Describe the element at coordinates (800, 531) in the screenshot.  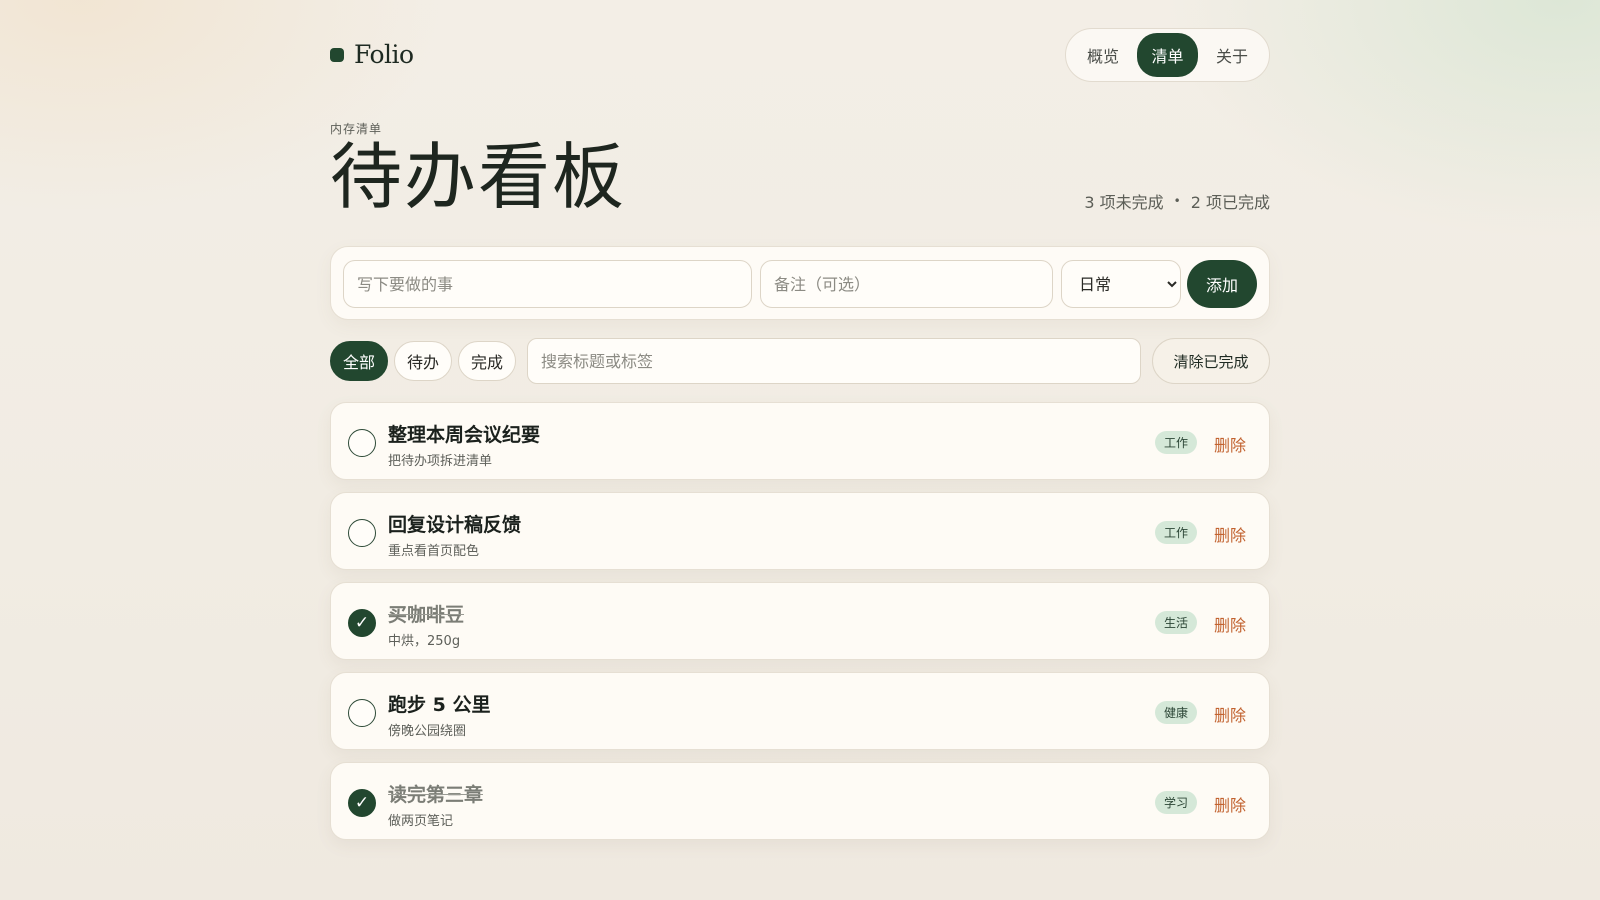
I see `task-item: 回复设计稿反馈 重点看首页配色 工作 删除` at that location.